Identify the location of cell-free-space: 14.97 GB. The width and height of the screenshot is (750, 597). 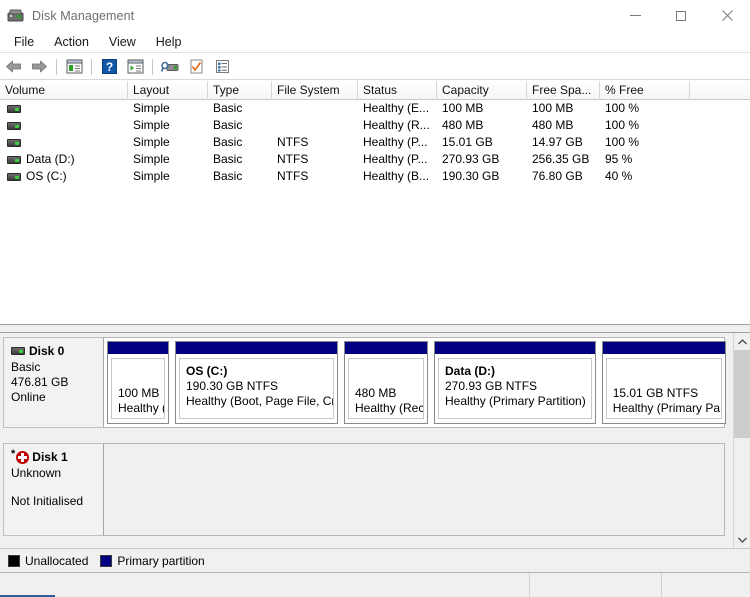
(557, 142).